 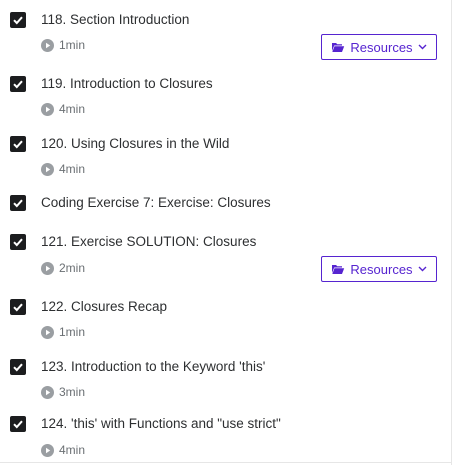 I want to click on lecture-title: 123. Introduction to the Keyword 'this', so click(x=153, y=367).